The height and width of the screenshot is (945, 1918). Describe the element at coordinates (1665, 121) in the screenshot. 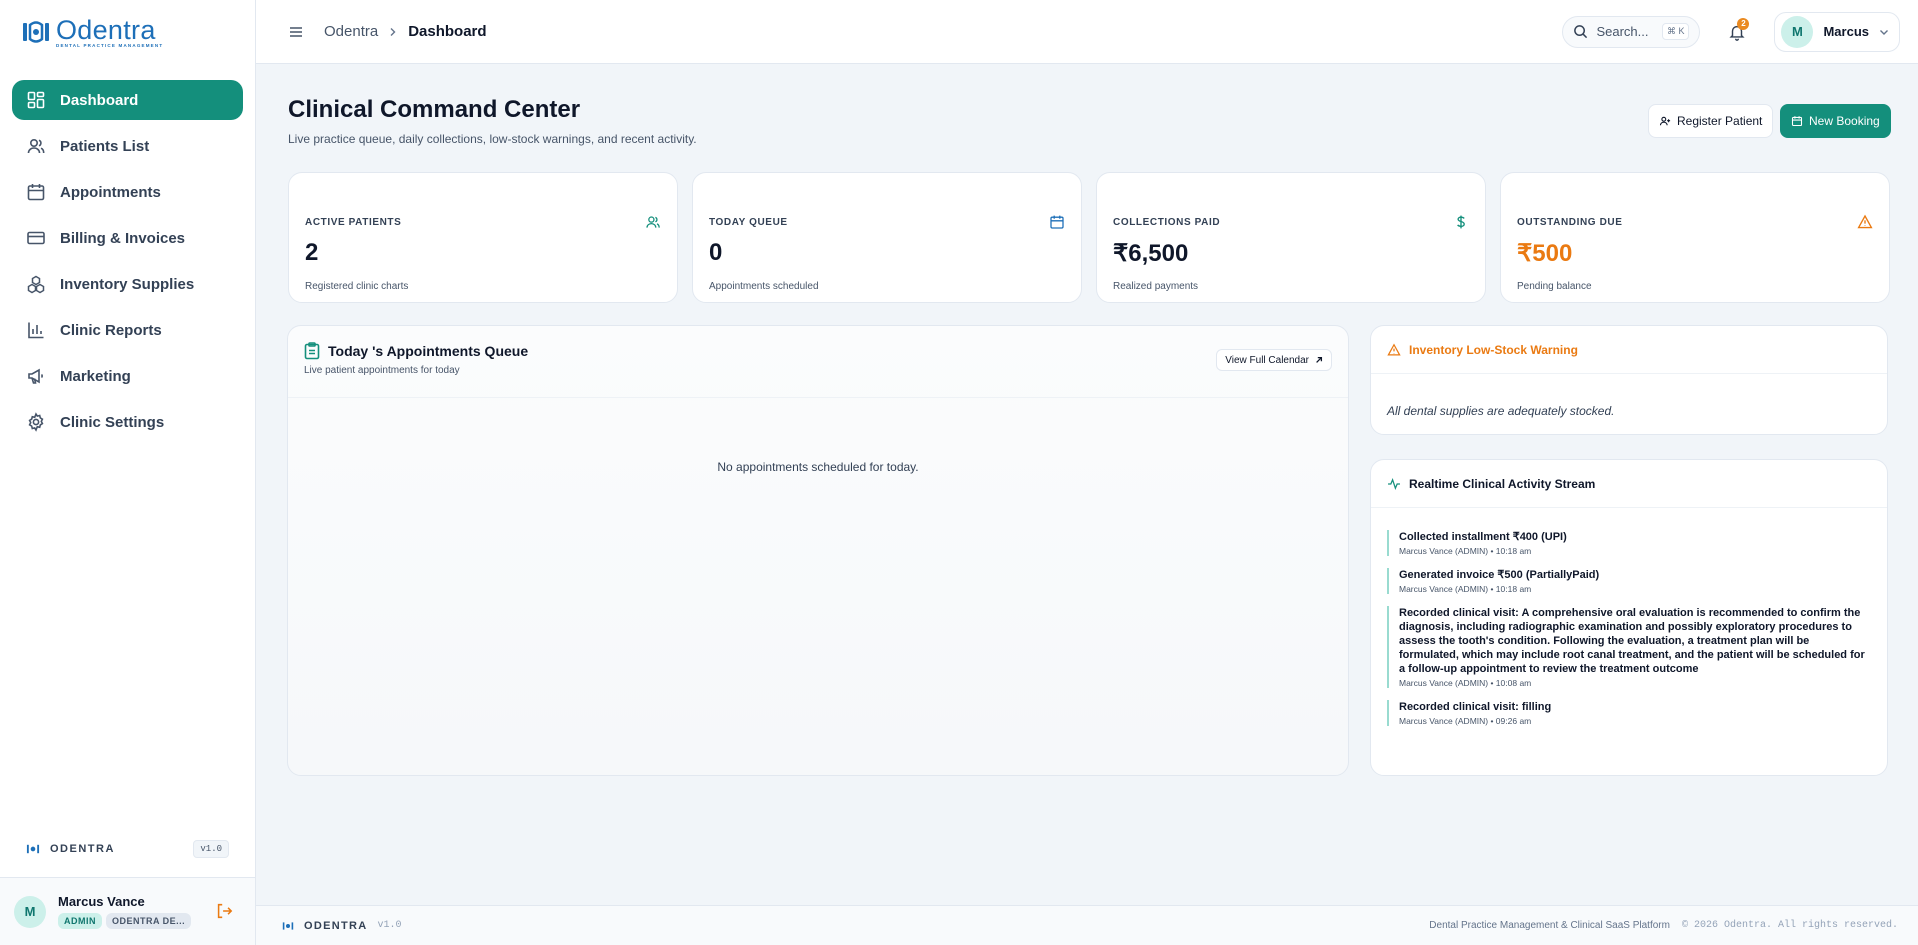

I see `user-plus-icon` at that location.